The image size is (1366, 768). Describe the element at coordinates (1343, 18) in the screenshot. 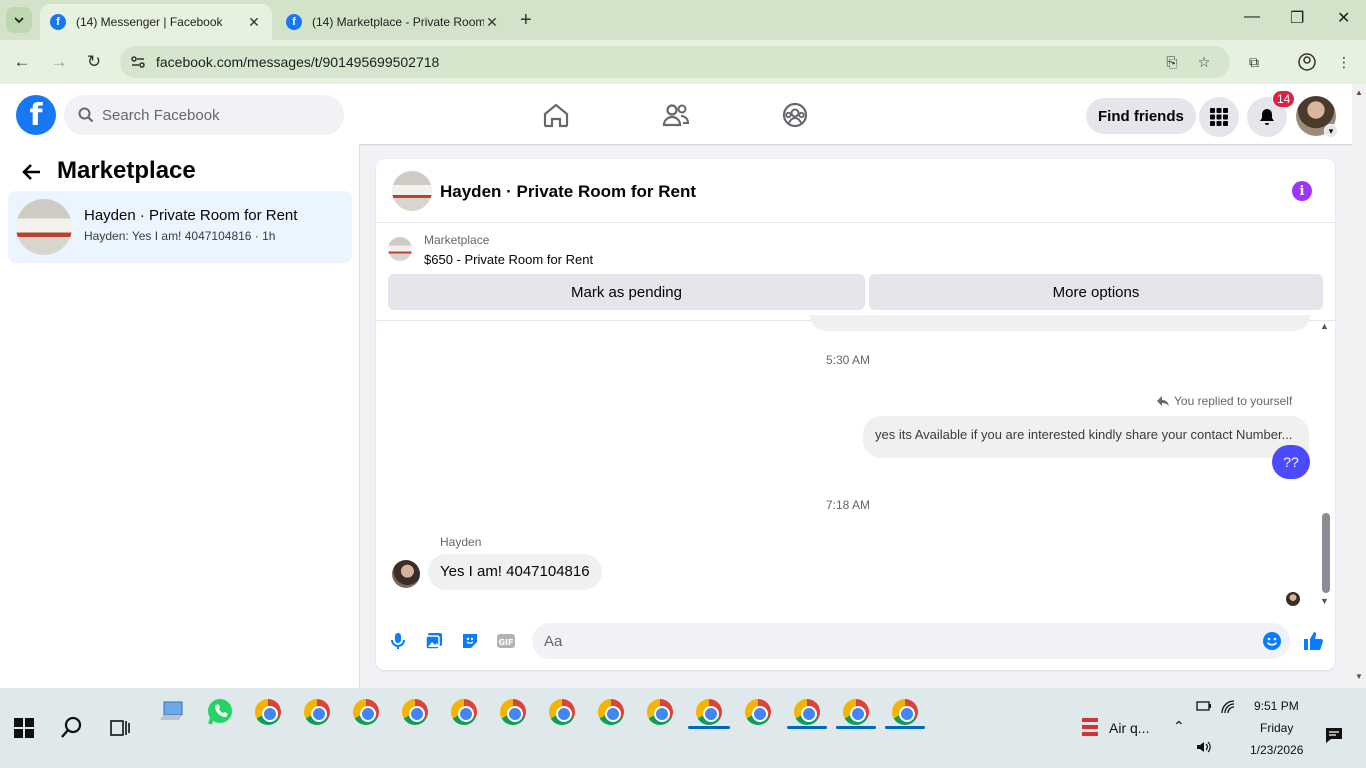

I see `close-window-button: ✕` at that location.